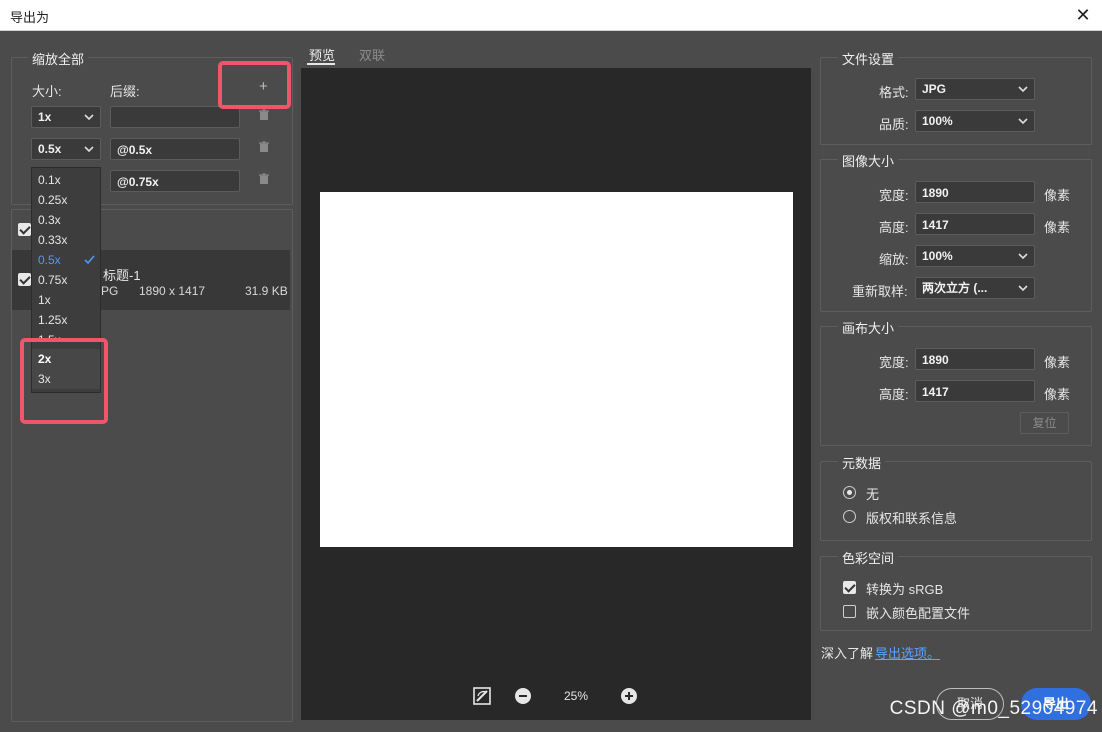 The image size is (1102, 732). What do you see at coordinates (64, 381) in the screenshot?
I see `highlight-box-options` at bounding box center [64, 381].